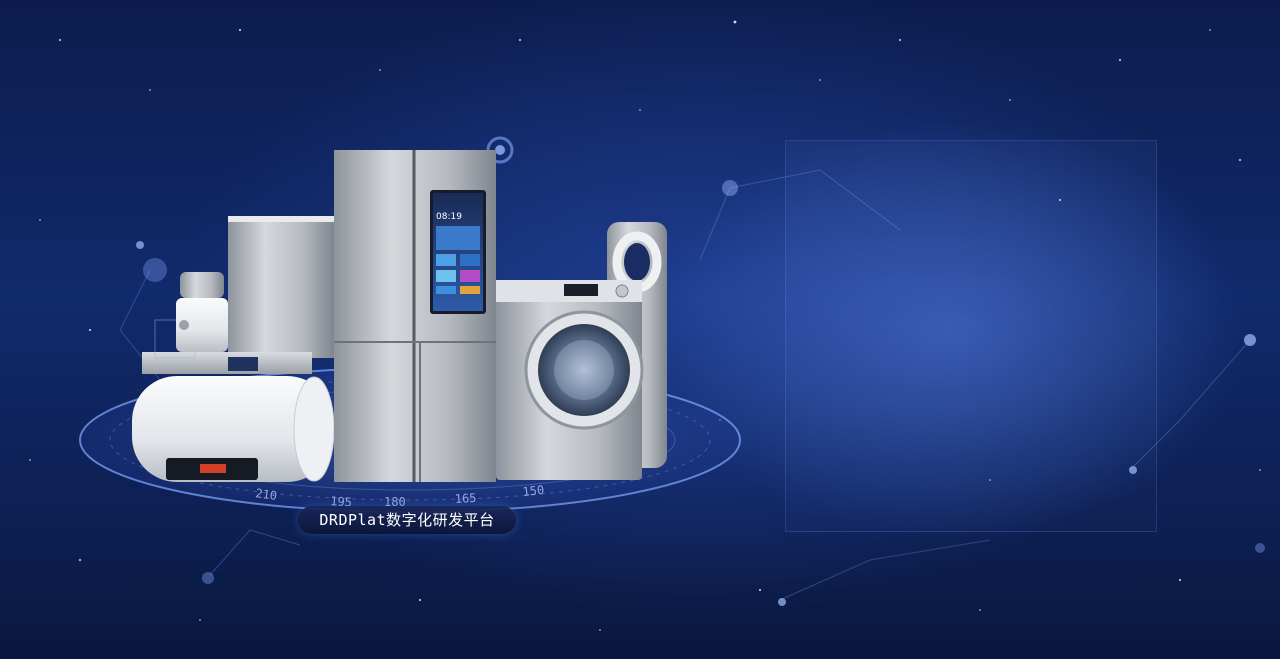 This screenshot has height=659, width=1280. What do you see at coordinates (233, 429) in the screenshot?
I see `water-heater-icon` at bounding box center [233, 429].